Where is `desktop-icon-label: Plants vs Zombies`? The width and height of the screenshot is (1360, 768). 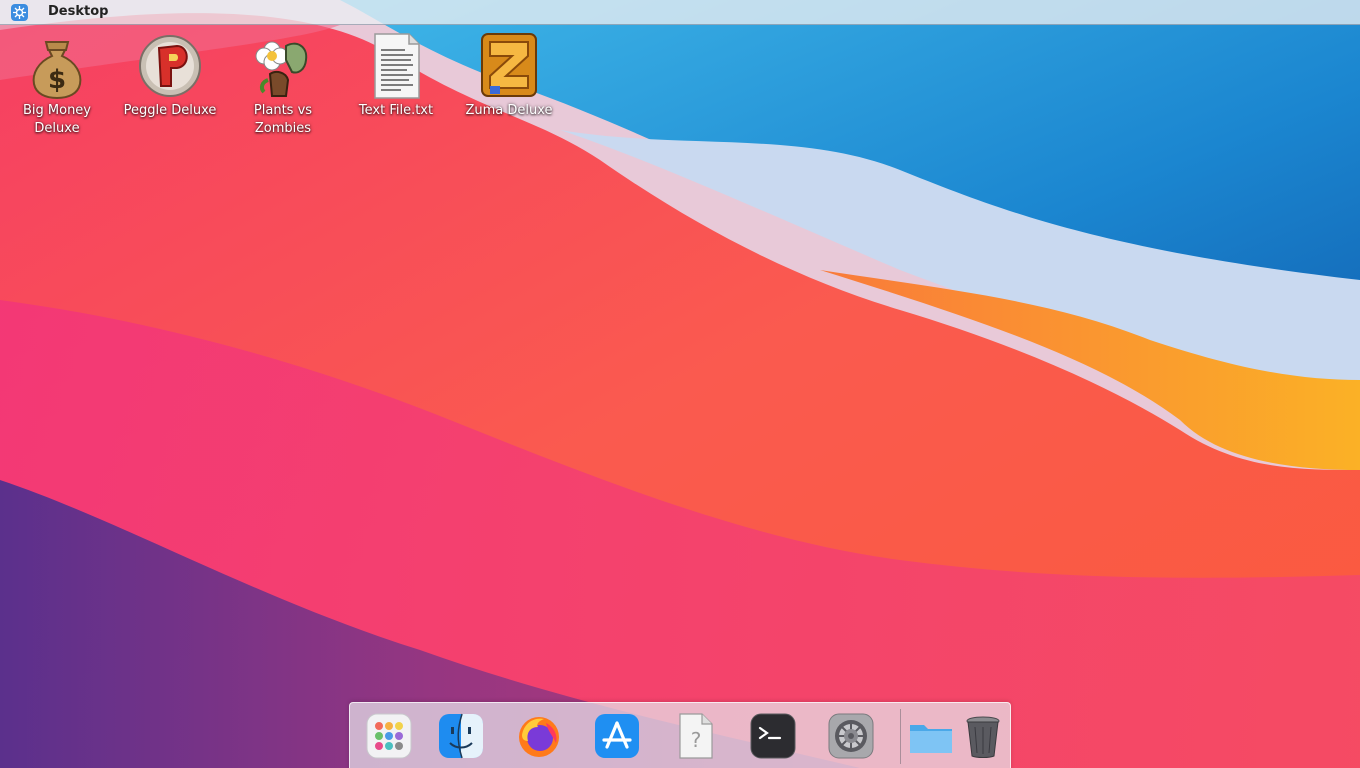
desktop-icon-label: Plants vs Zombies is located at coordinates (283, 119).